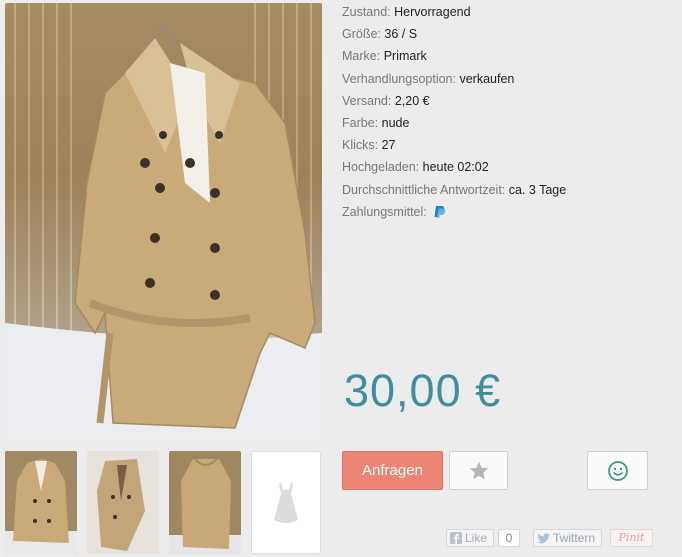 This screenshot has height=557, width=682. Describe the element at coordinates (543, 537) in the screenshot. I see `twitter-icon` at that location.